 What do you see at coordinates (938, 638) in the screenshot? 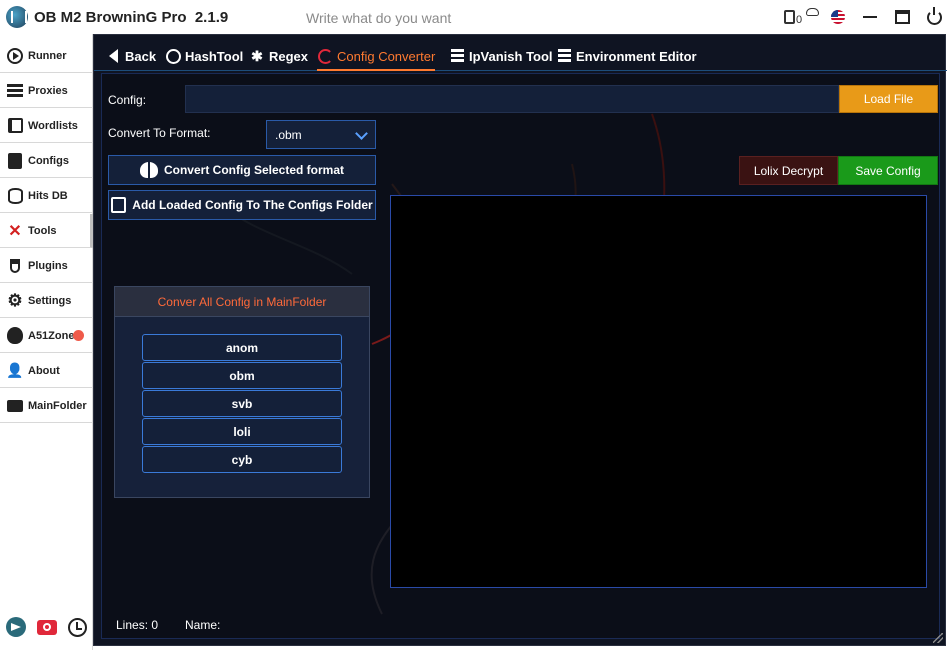
I see `resize-grip` at bounding box center [938, 638].